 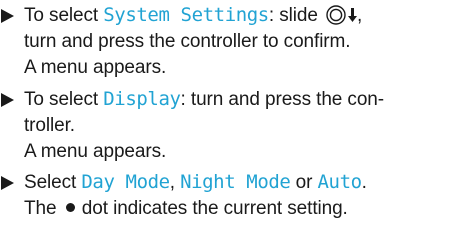 I want to click on step-1-line-1: To select System Settings: slide ,, so click(x=243, y=15).